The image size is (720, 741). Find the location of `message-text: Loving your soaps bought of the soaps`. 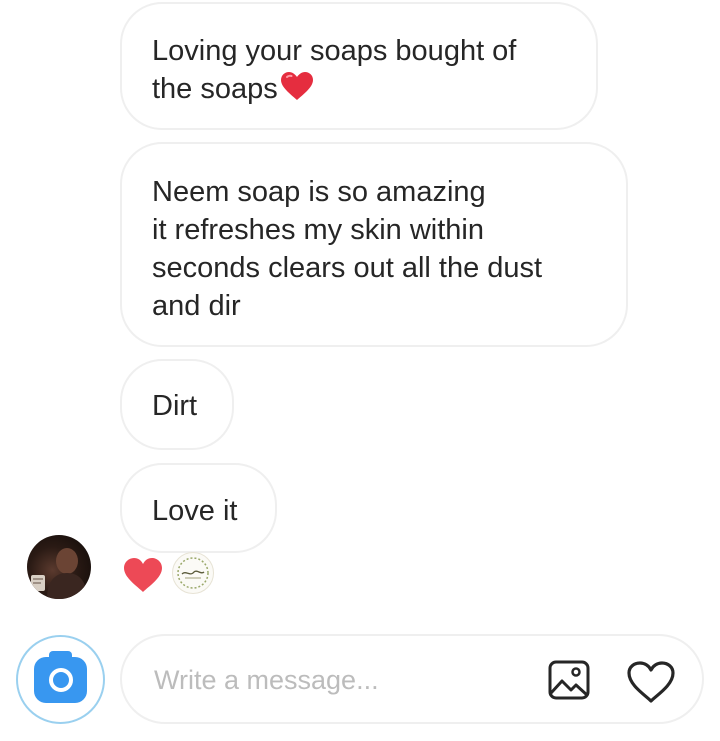

message-text: Loving your soaps bought of the soaps is located at coordinates (334, 70).